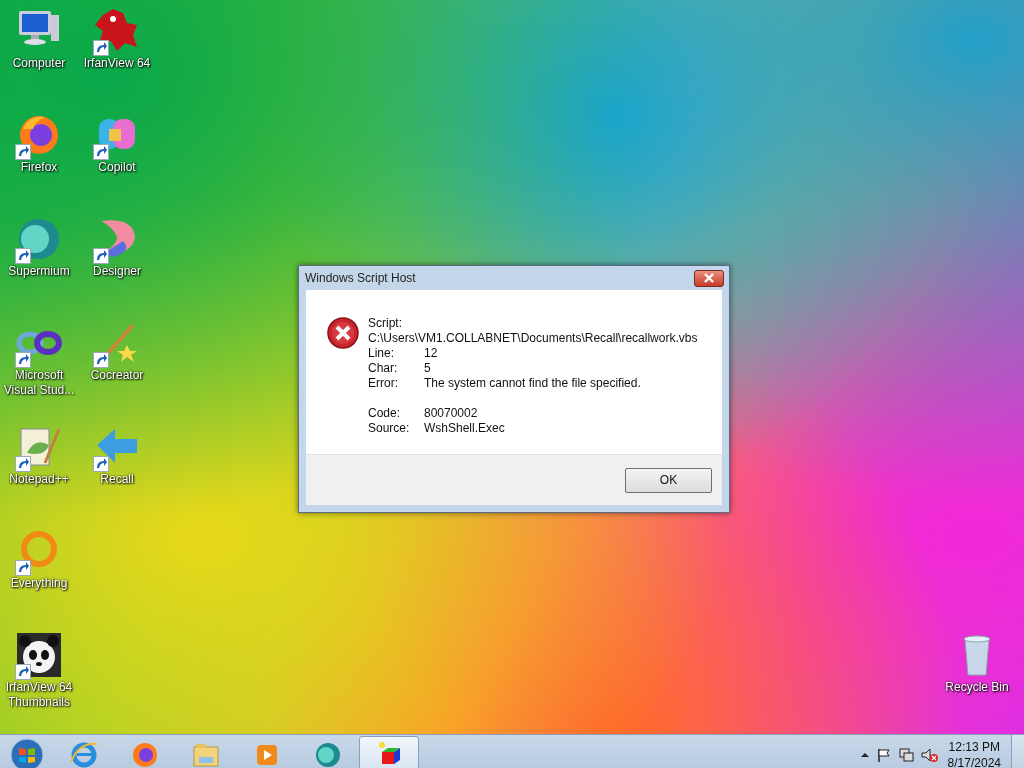  I want to click on close-button, so click(709, 278).